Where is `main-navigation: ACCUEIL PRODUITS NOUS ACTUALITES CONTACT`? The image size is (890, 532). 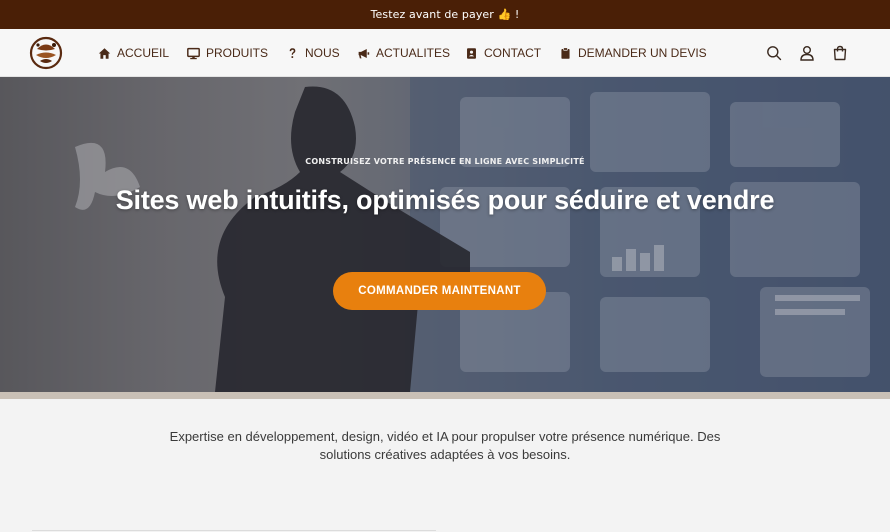
main-navigation: ACCUEIL PRODUITS NOUS ACTUALITES CONTACT is located at coordinates (402, 53).